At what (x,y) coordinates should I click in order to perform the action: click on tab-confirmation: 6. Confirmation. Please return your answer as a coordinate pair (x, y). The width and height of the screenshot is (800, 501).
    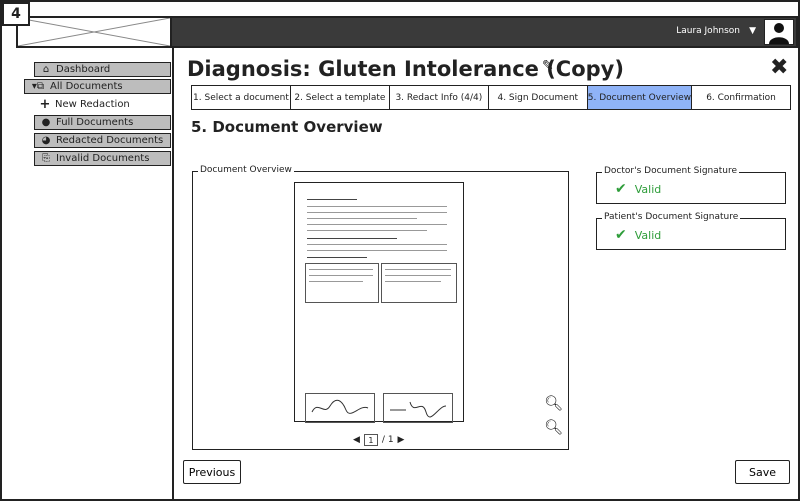
    Looking at the image, I should click on (741, 97).